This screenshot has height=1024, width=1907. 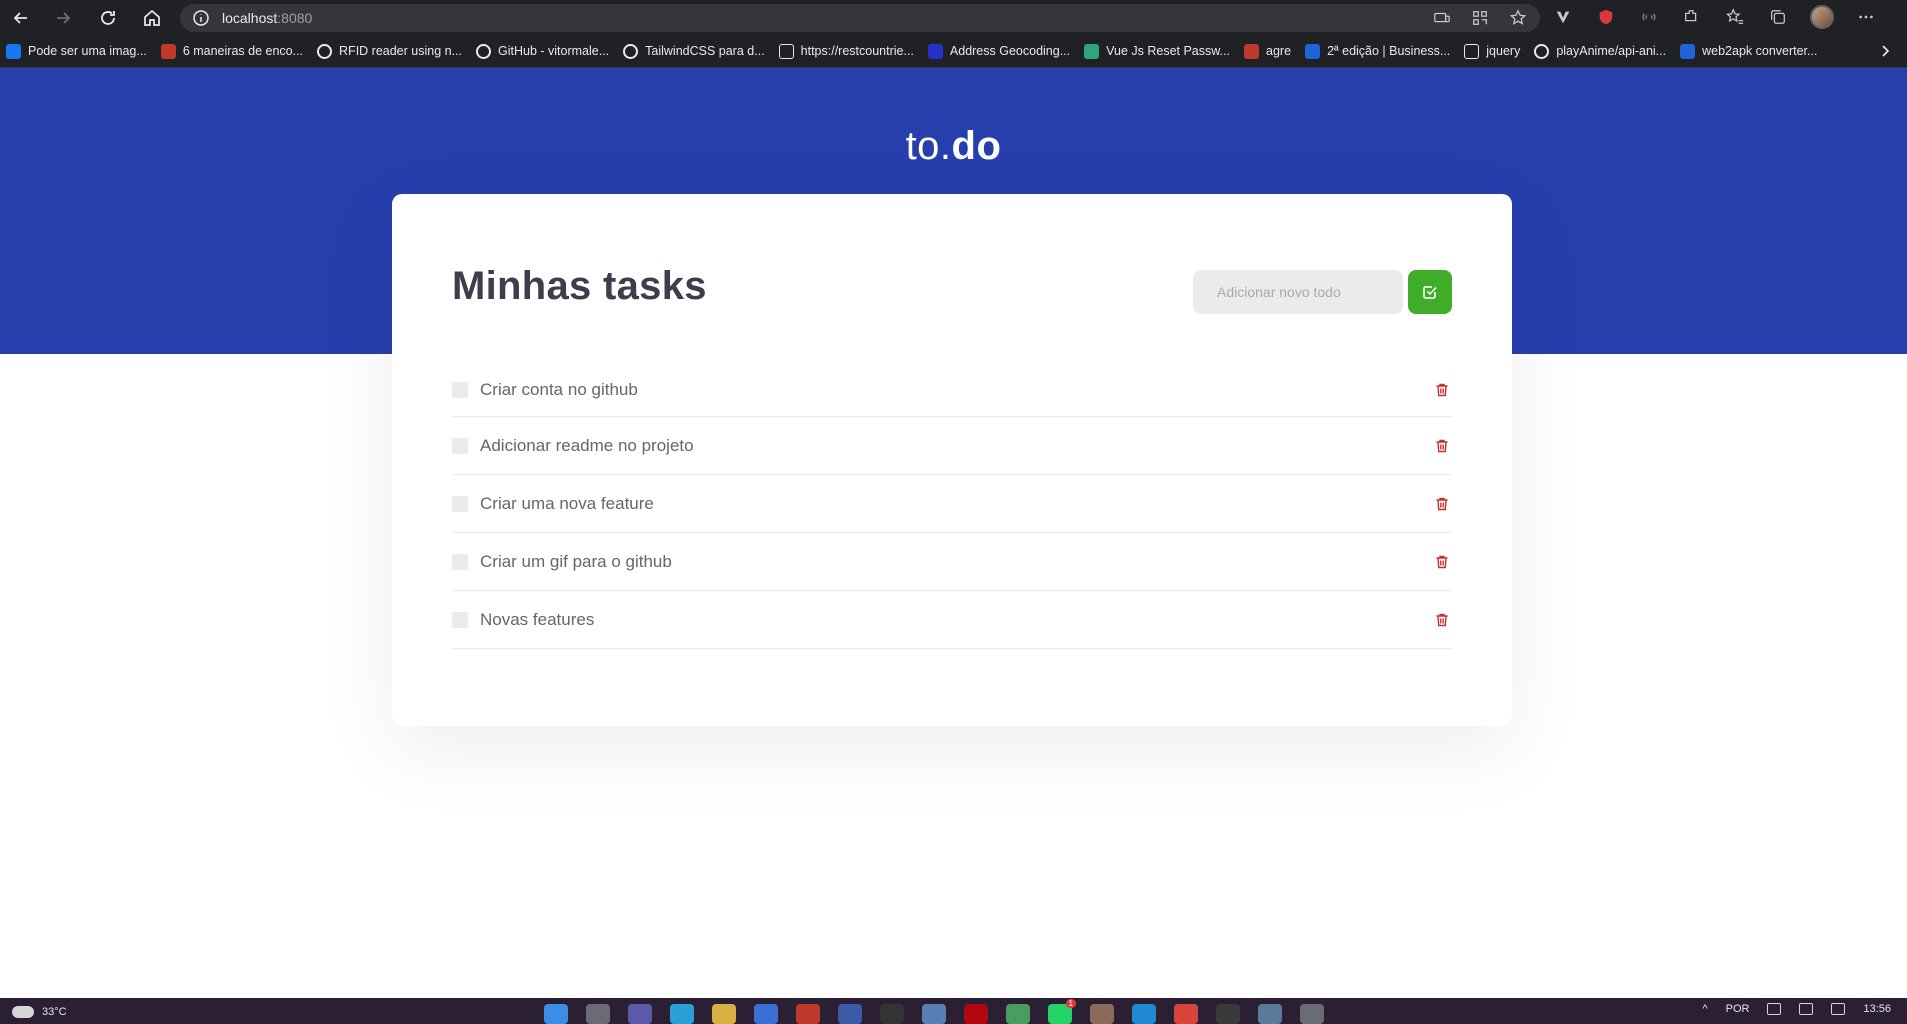 I want to click on profile-avatar, so click(x=1822, y=17).